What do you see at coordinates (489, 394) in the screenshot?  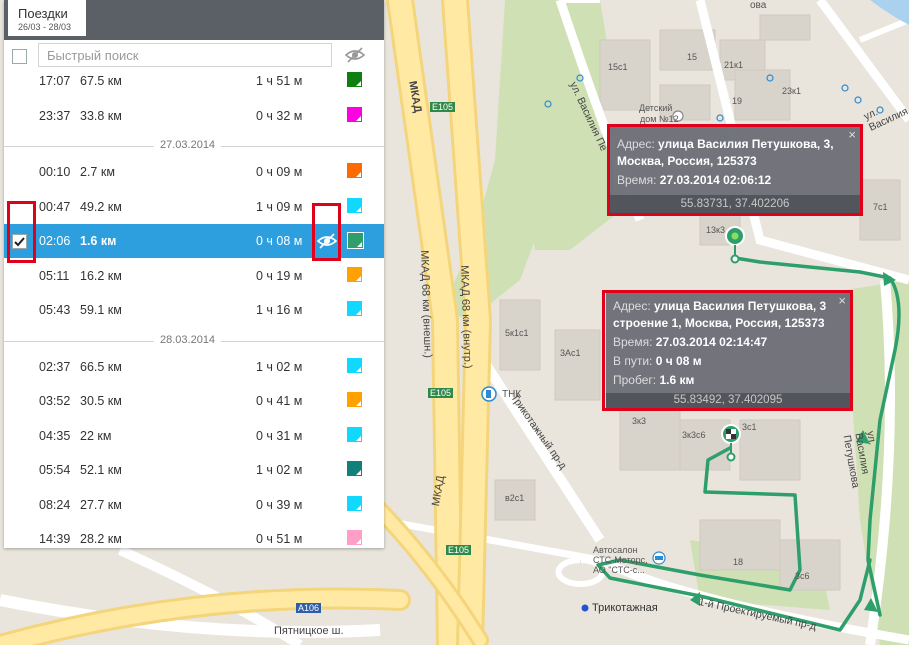 I see `gas-station-icon` at bounding box center [489, 394].